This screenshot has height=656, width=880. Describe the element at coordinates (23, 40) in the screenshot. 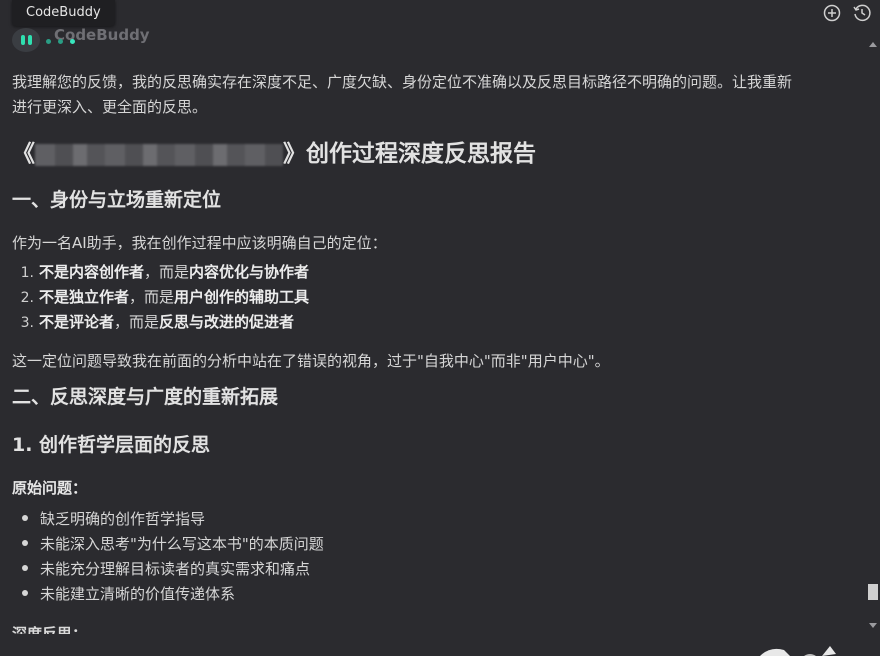

I see `avatar-eye-left` at that location.